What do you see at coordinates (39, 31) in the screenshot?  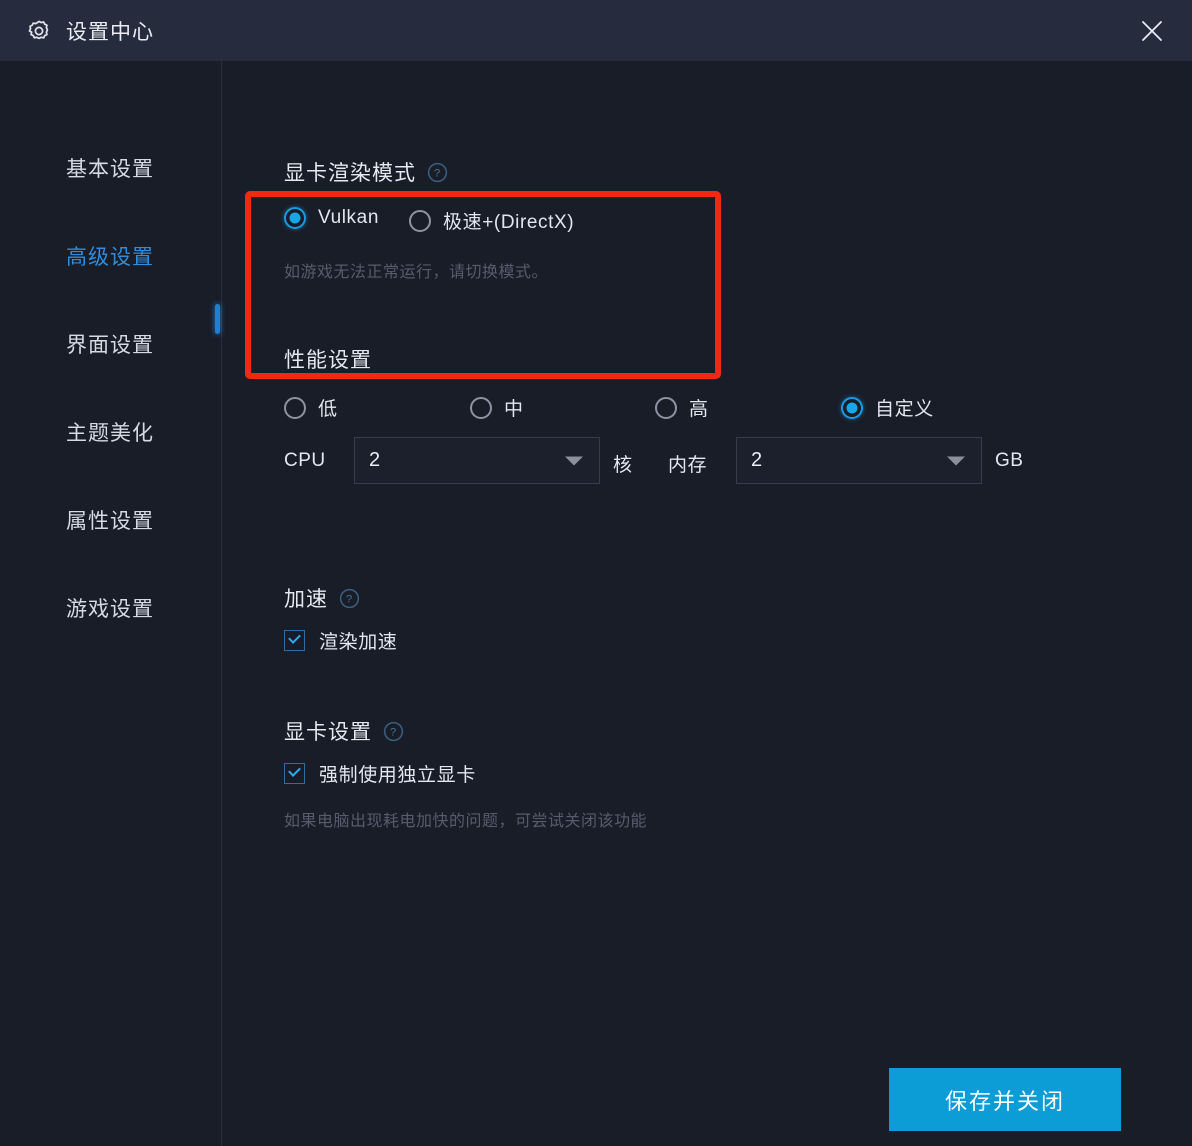 I see `gear-icon` at bounding box center [39, 31].